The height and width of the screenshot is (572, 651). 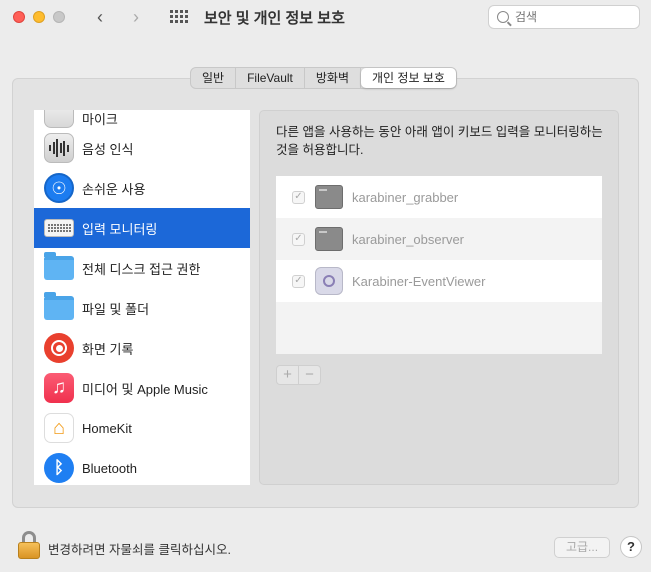 What do you see at coordinates (59, 468) in the screenshot?
I see `bluetooth-icon: ᛒ` at bounding box center [59, 468].